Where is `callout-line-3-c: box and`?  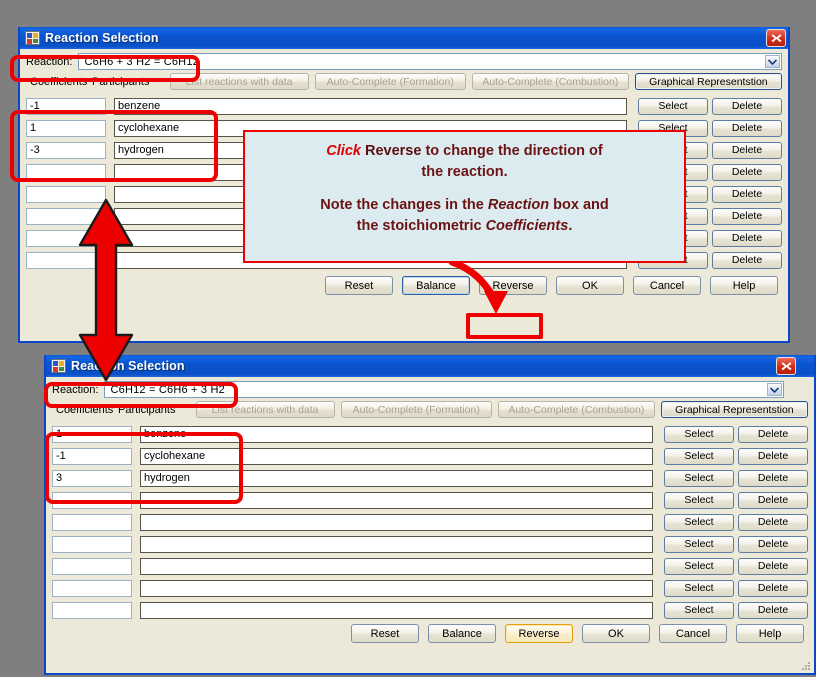
callout-line-3-c: box and is located at coordinates (581, 205).